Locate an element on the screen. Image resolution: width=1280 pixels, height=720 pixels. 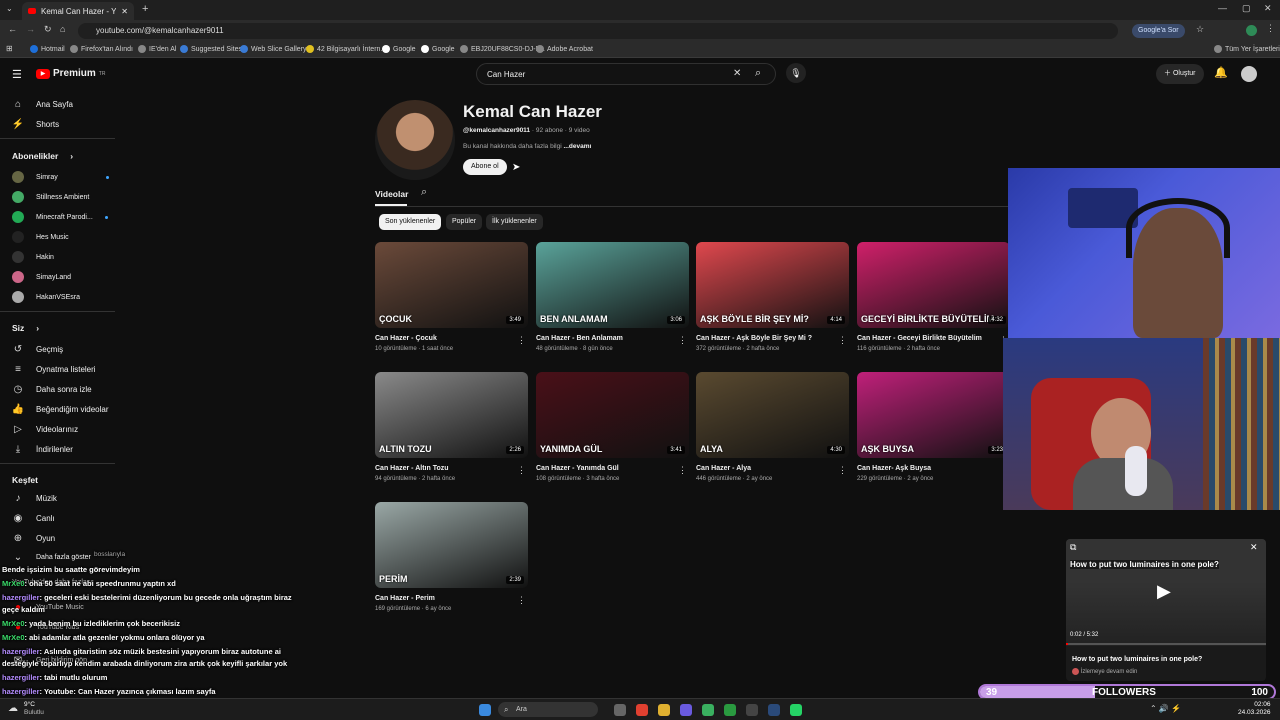
video-thumbnail: PERİM 2:39 is located at coordinates (451, 545).